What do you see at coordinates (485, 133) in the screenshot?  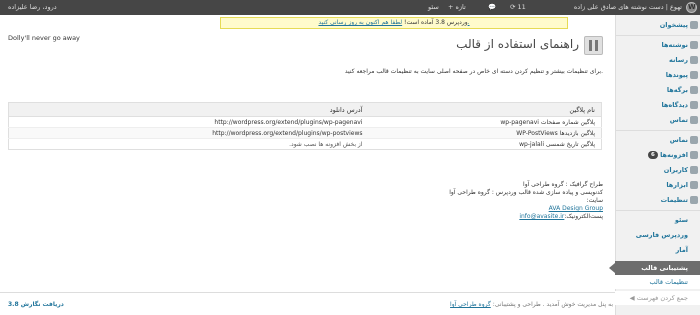 I see `plugin-name: پلاگین بازدیدها WP-PostViews` at bounding box center [485, 133].